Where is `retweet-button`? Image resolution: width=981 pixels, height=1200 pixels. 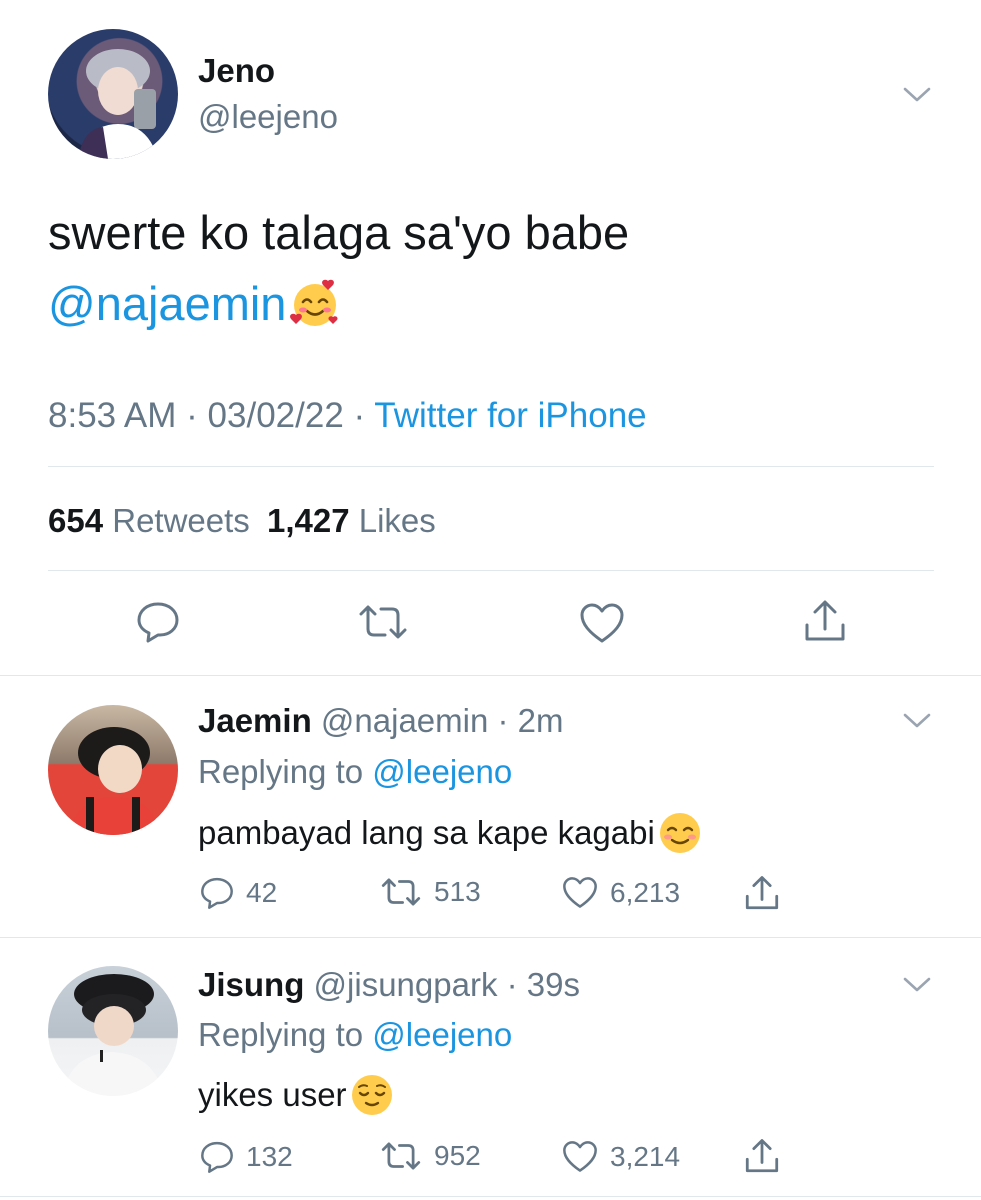
retweet-button is located at coordinates (383, 622).